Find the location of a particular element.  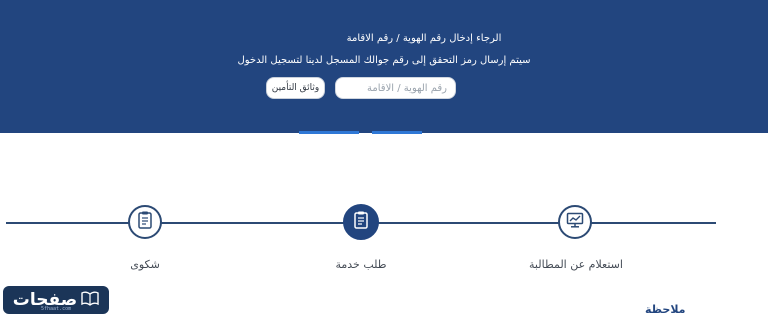

insurance-documents-button: وثائق التأمين is located at coordinates (295, 88).